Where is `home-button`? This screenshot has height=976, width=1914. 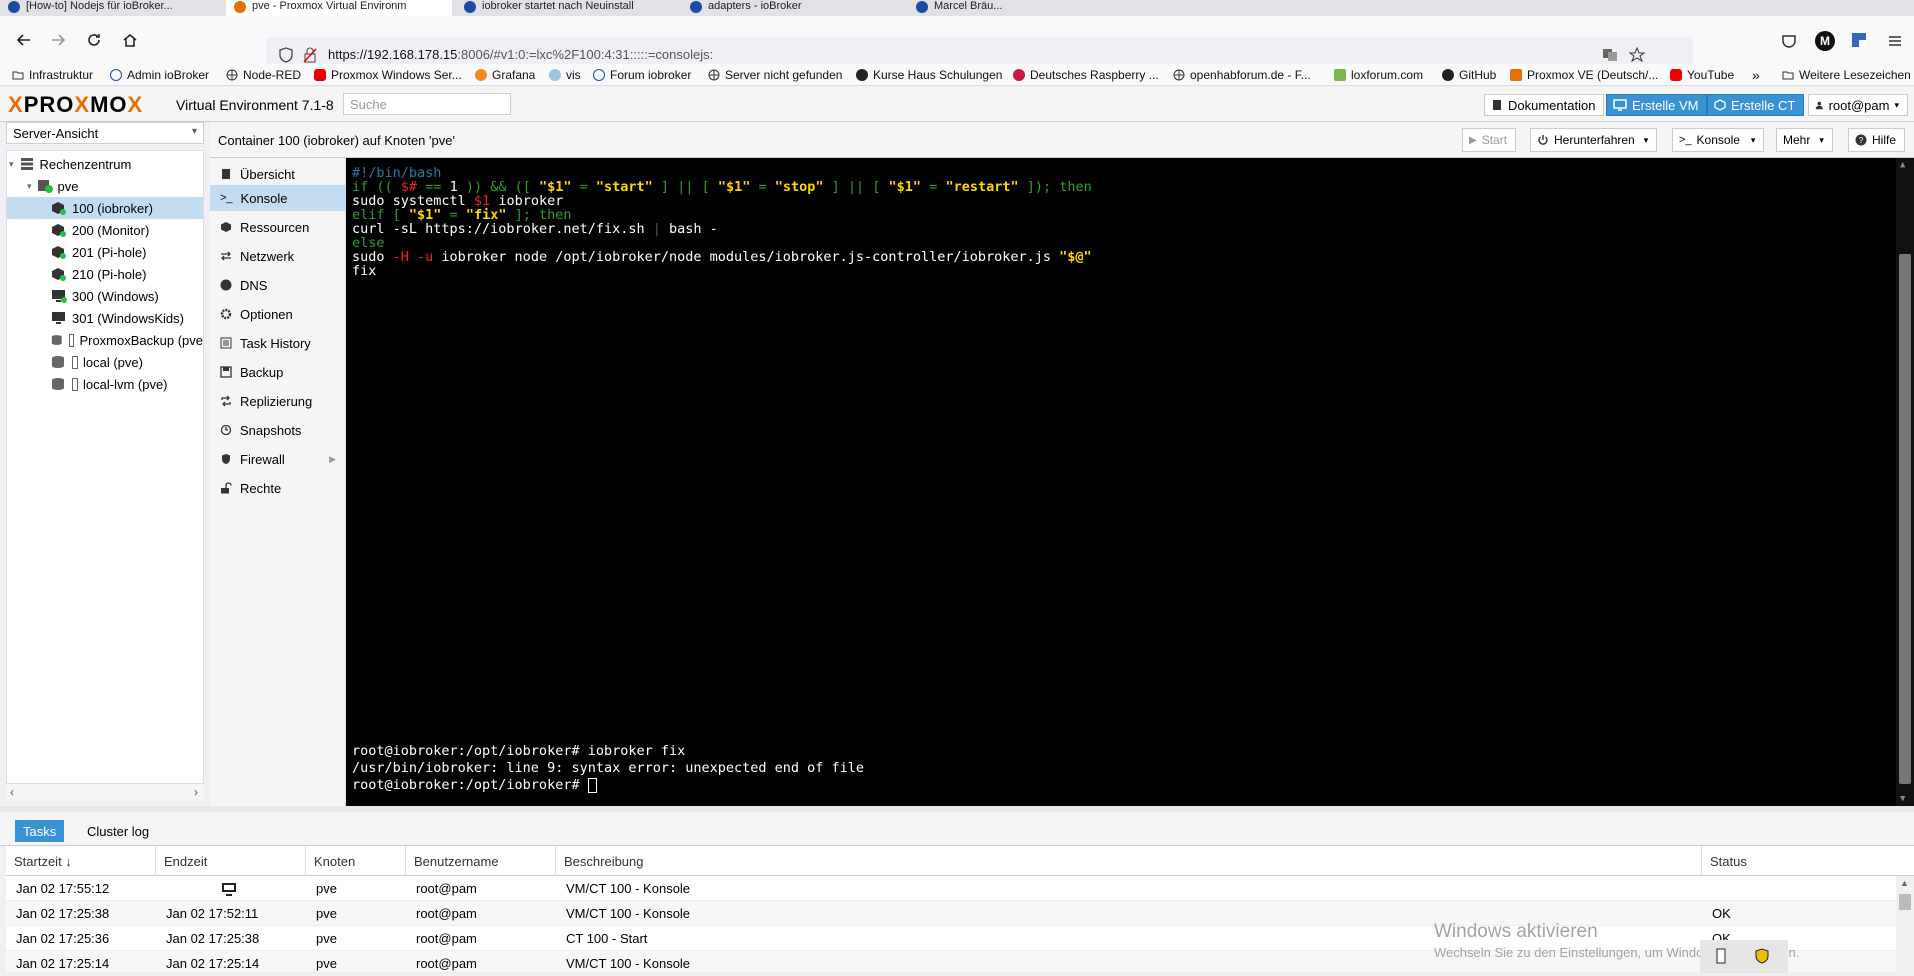 home-button is located at coordinates (130, 40).